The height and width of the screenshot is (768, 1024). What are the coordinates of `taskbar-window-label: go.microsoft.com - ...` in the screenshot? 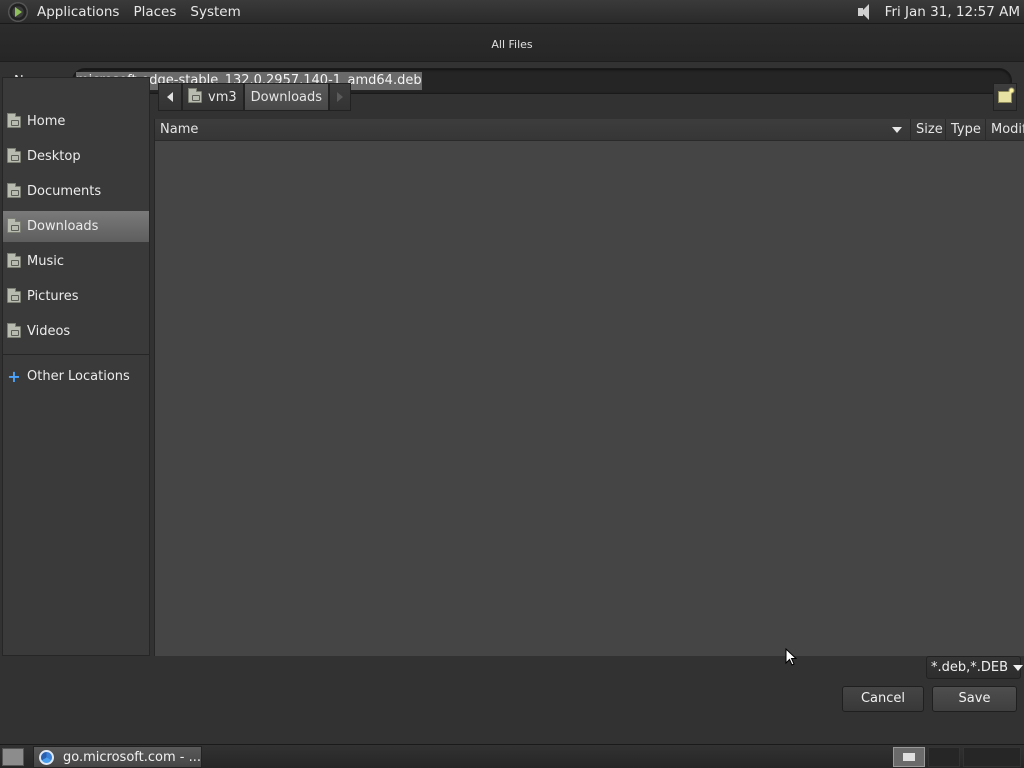 It's located at (132, 757).